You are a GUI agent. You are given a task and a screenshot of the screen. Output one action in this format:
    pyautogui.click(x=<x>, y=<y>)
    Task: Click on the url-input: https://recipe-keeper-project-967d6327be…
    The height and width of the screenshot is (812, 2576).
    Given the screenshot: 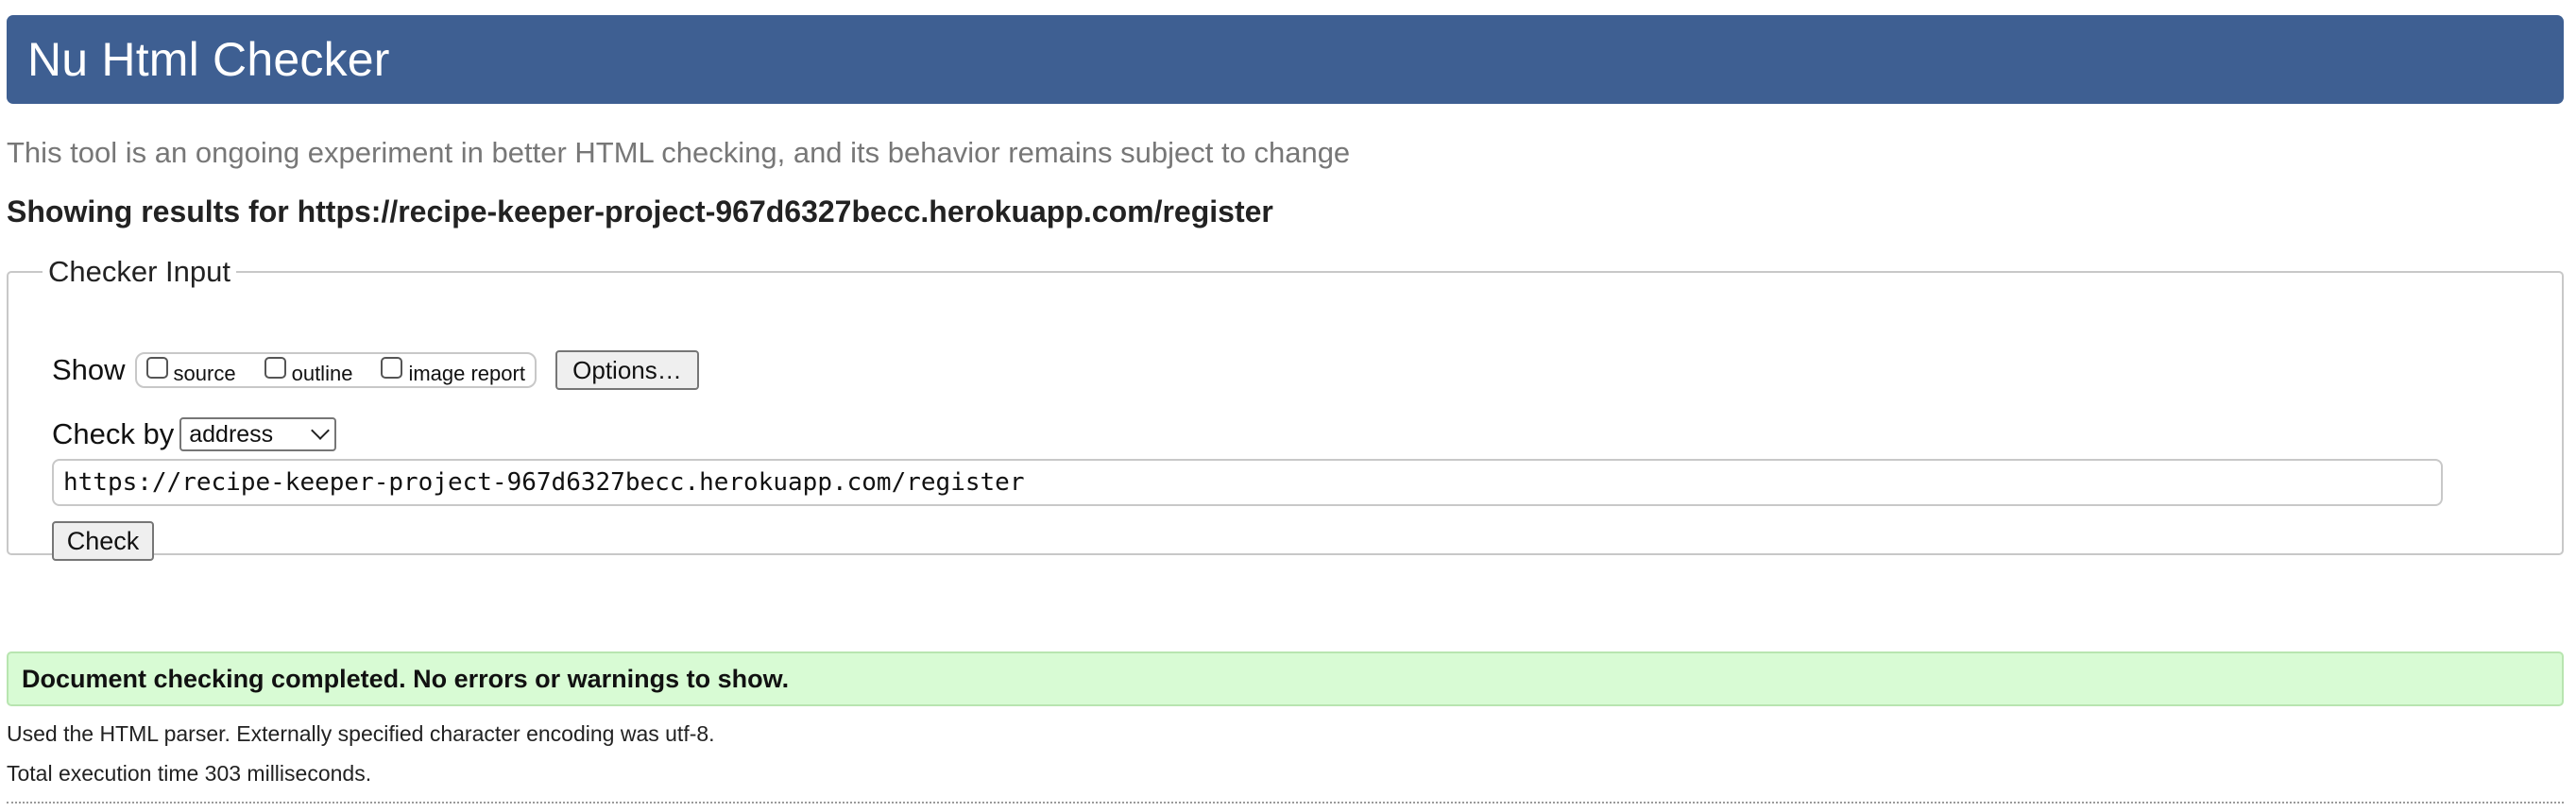 What is the action you would take?
    pyautogui.click(x=1248, y=482)
    